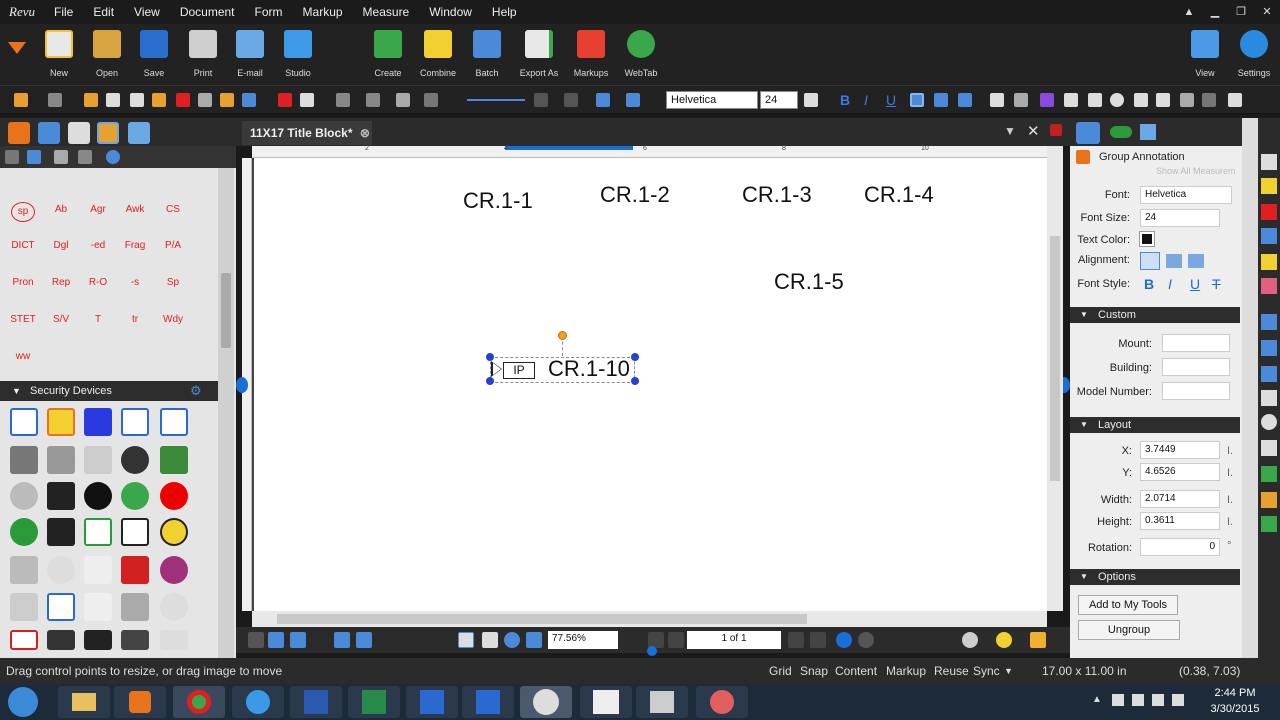 The width and height of the screenshot is (1280, 720). I want to click on menu-edit: Edit, so click(103, 12).